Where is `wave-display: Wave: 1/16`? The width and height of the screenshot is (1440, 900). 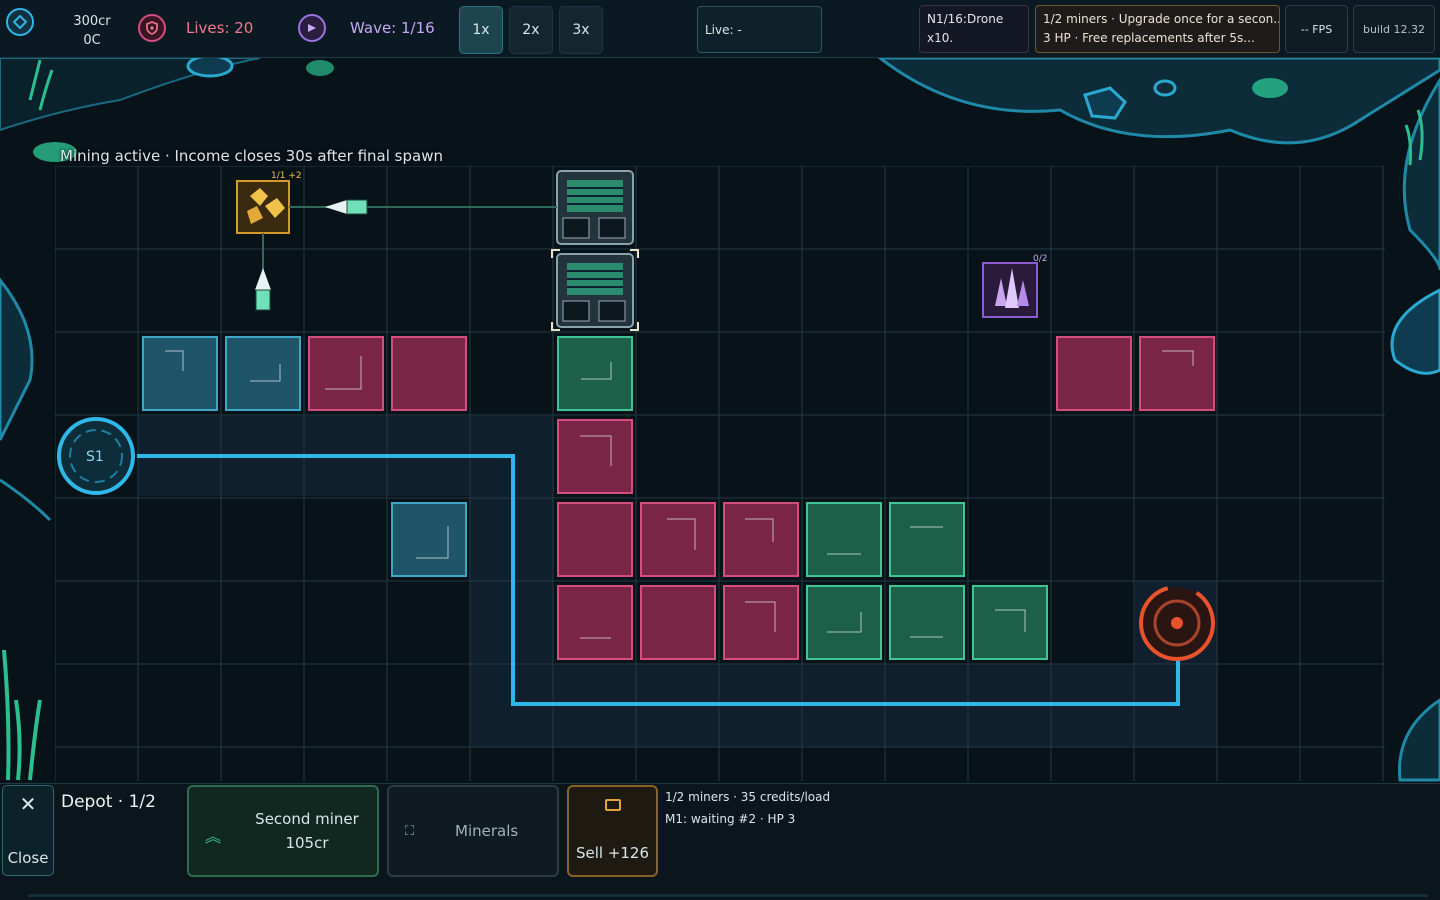 wave-display: Wave: 1/16 is located at coordinates (366, 28).